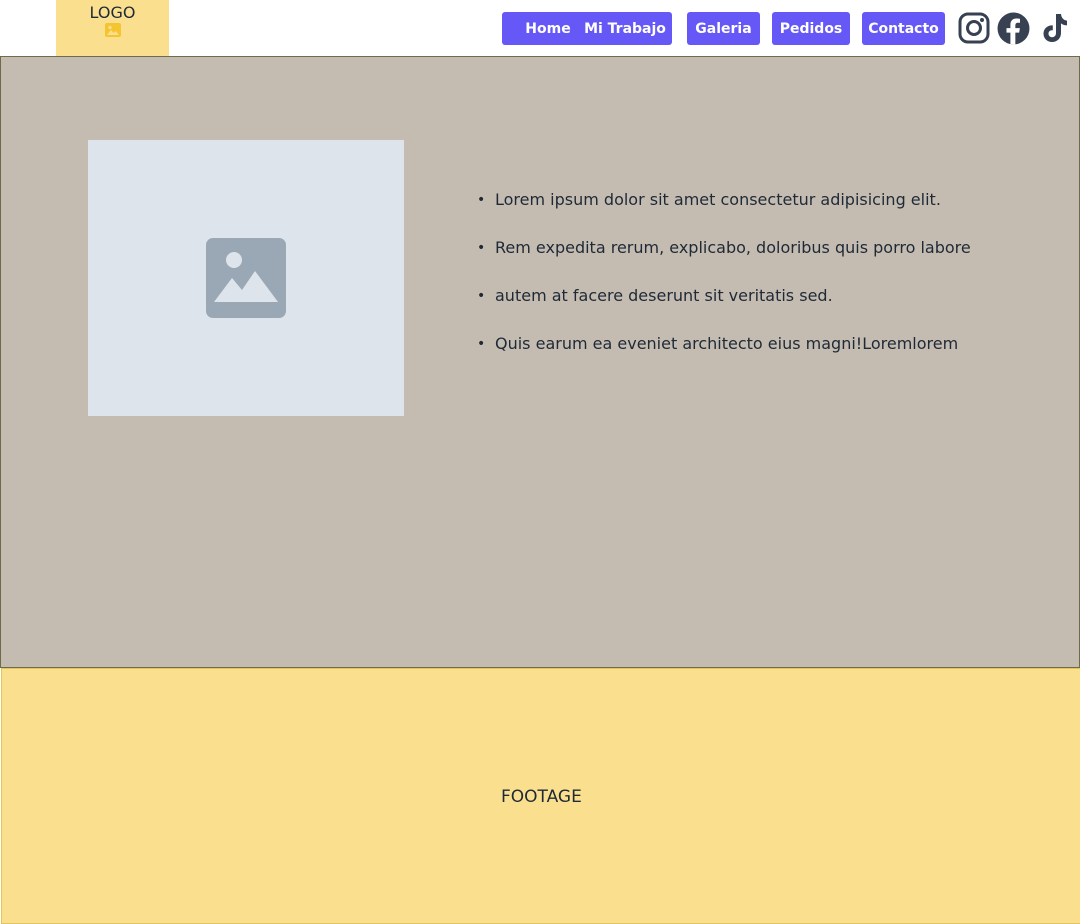 This screenshot has width=1080, height=924. I want to click on nav-galeria-button: Galeria, so click(723, 28).